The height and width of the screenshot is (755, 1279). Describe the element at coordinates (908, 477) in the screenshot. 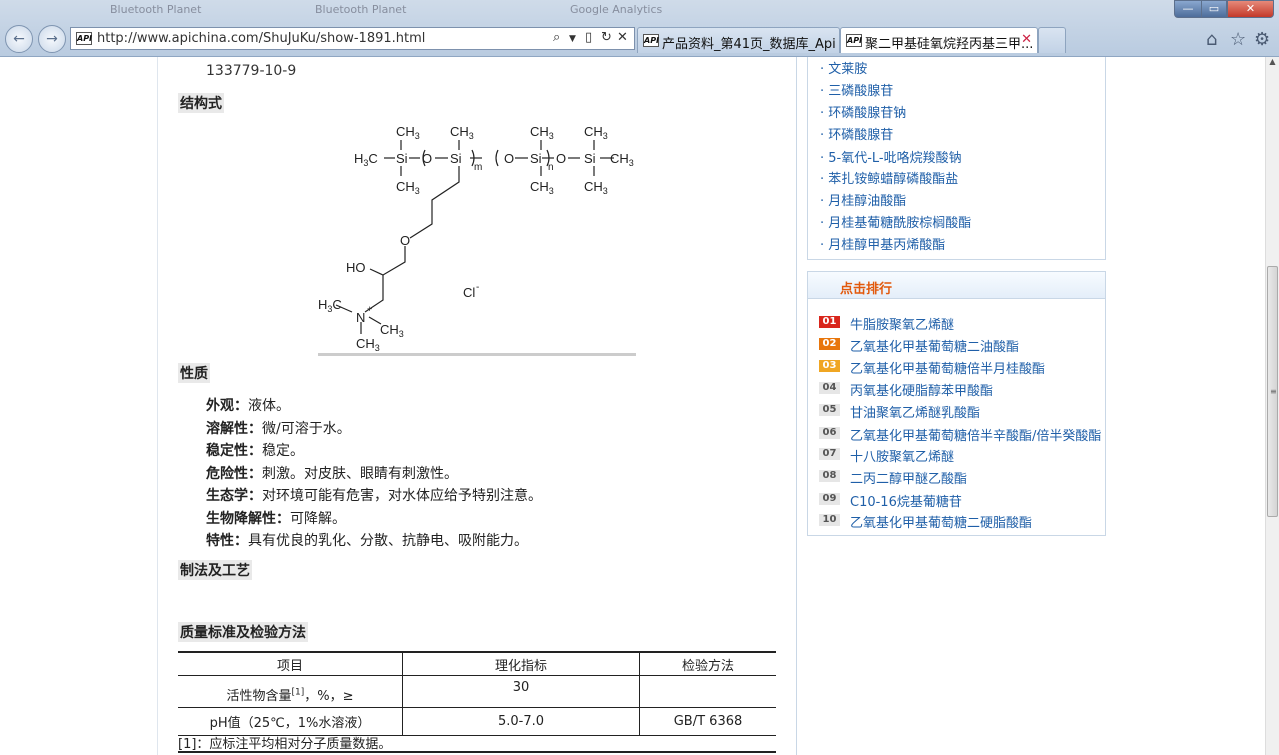

I see `ranking-link: 二丙二醇甲醚乙酸酯` at that location.